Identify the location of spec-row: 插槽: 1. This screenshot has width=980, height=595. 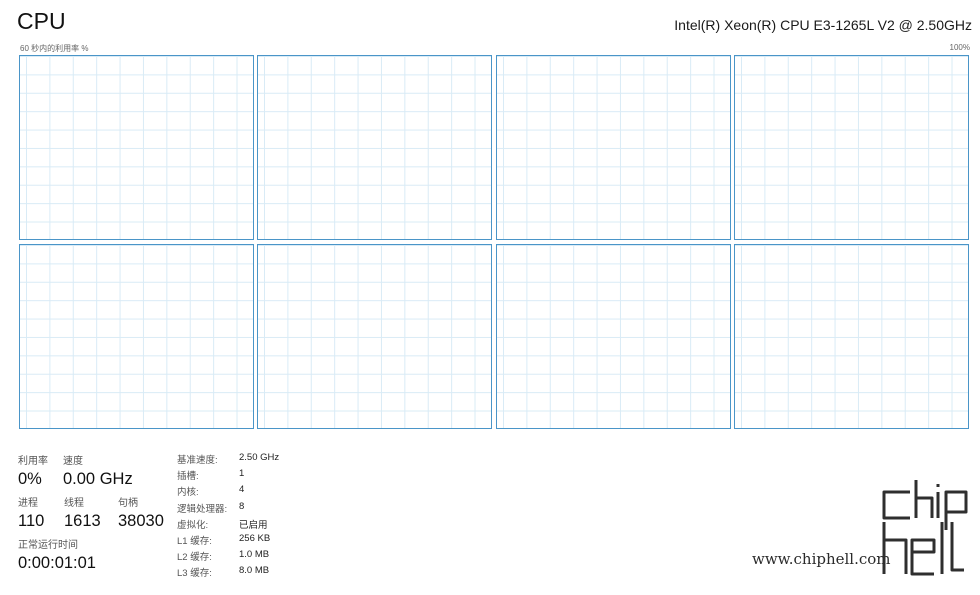
(228, 476).